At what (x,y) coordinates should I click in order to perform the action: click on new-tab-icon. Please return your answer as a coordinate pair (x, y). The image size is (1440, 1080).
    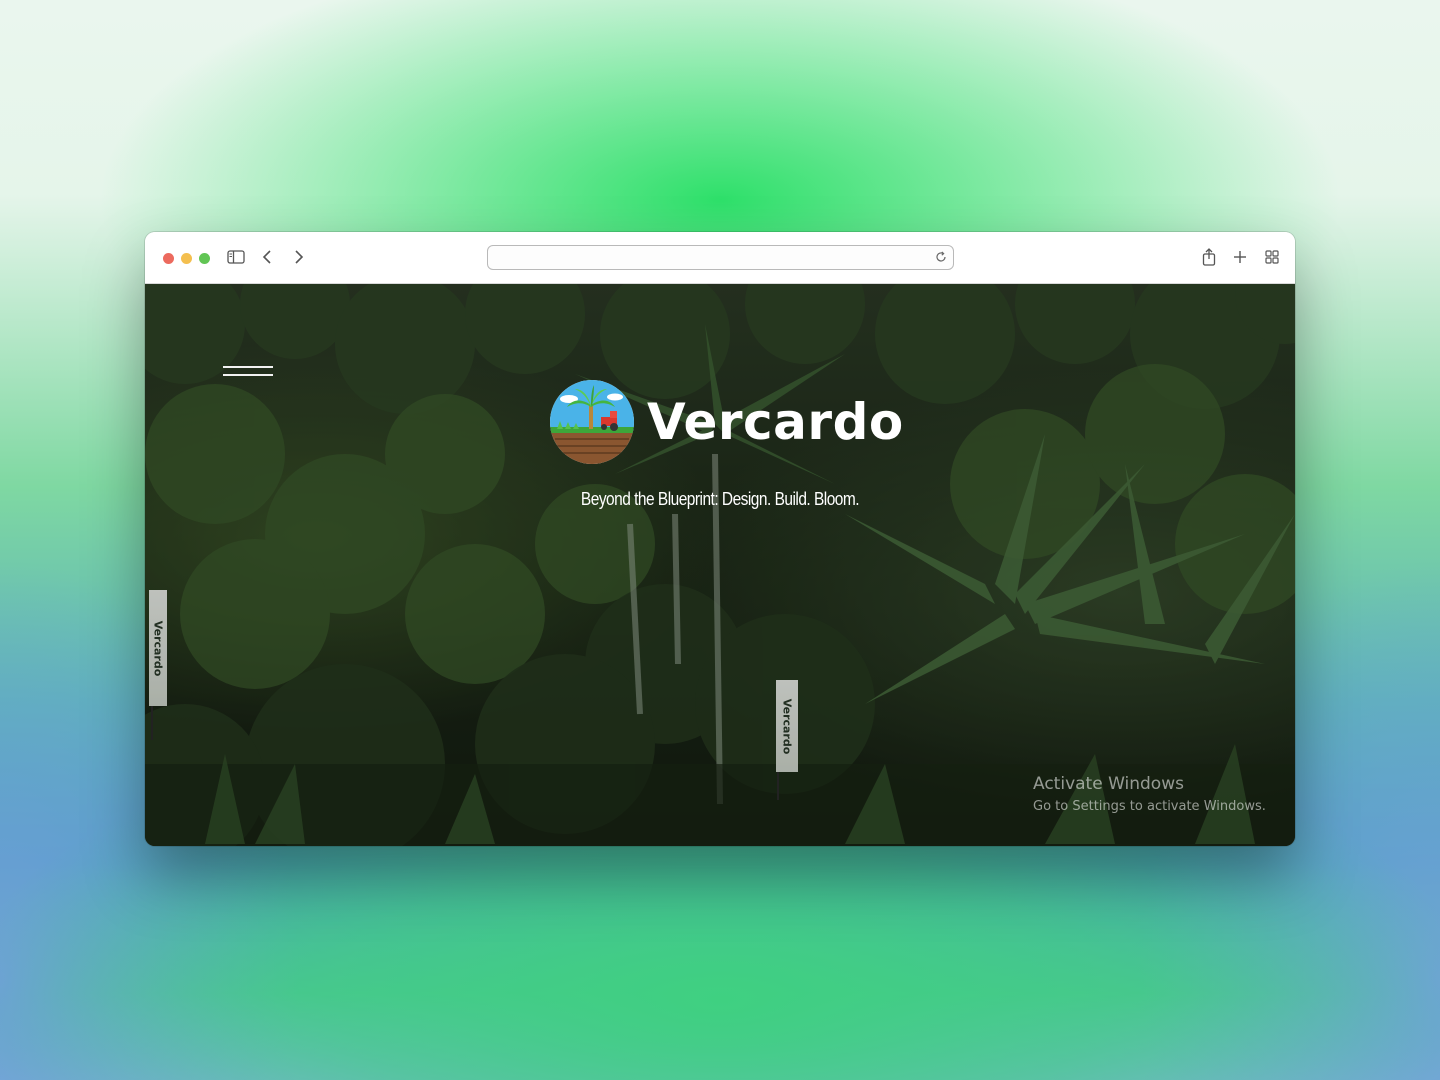
    Looking at the image, I should click on (1240, 257).